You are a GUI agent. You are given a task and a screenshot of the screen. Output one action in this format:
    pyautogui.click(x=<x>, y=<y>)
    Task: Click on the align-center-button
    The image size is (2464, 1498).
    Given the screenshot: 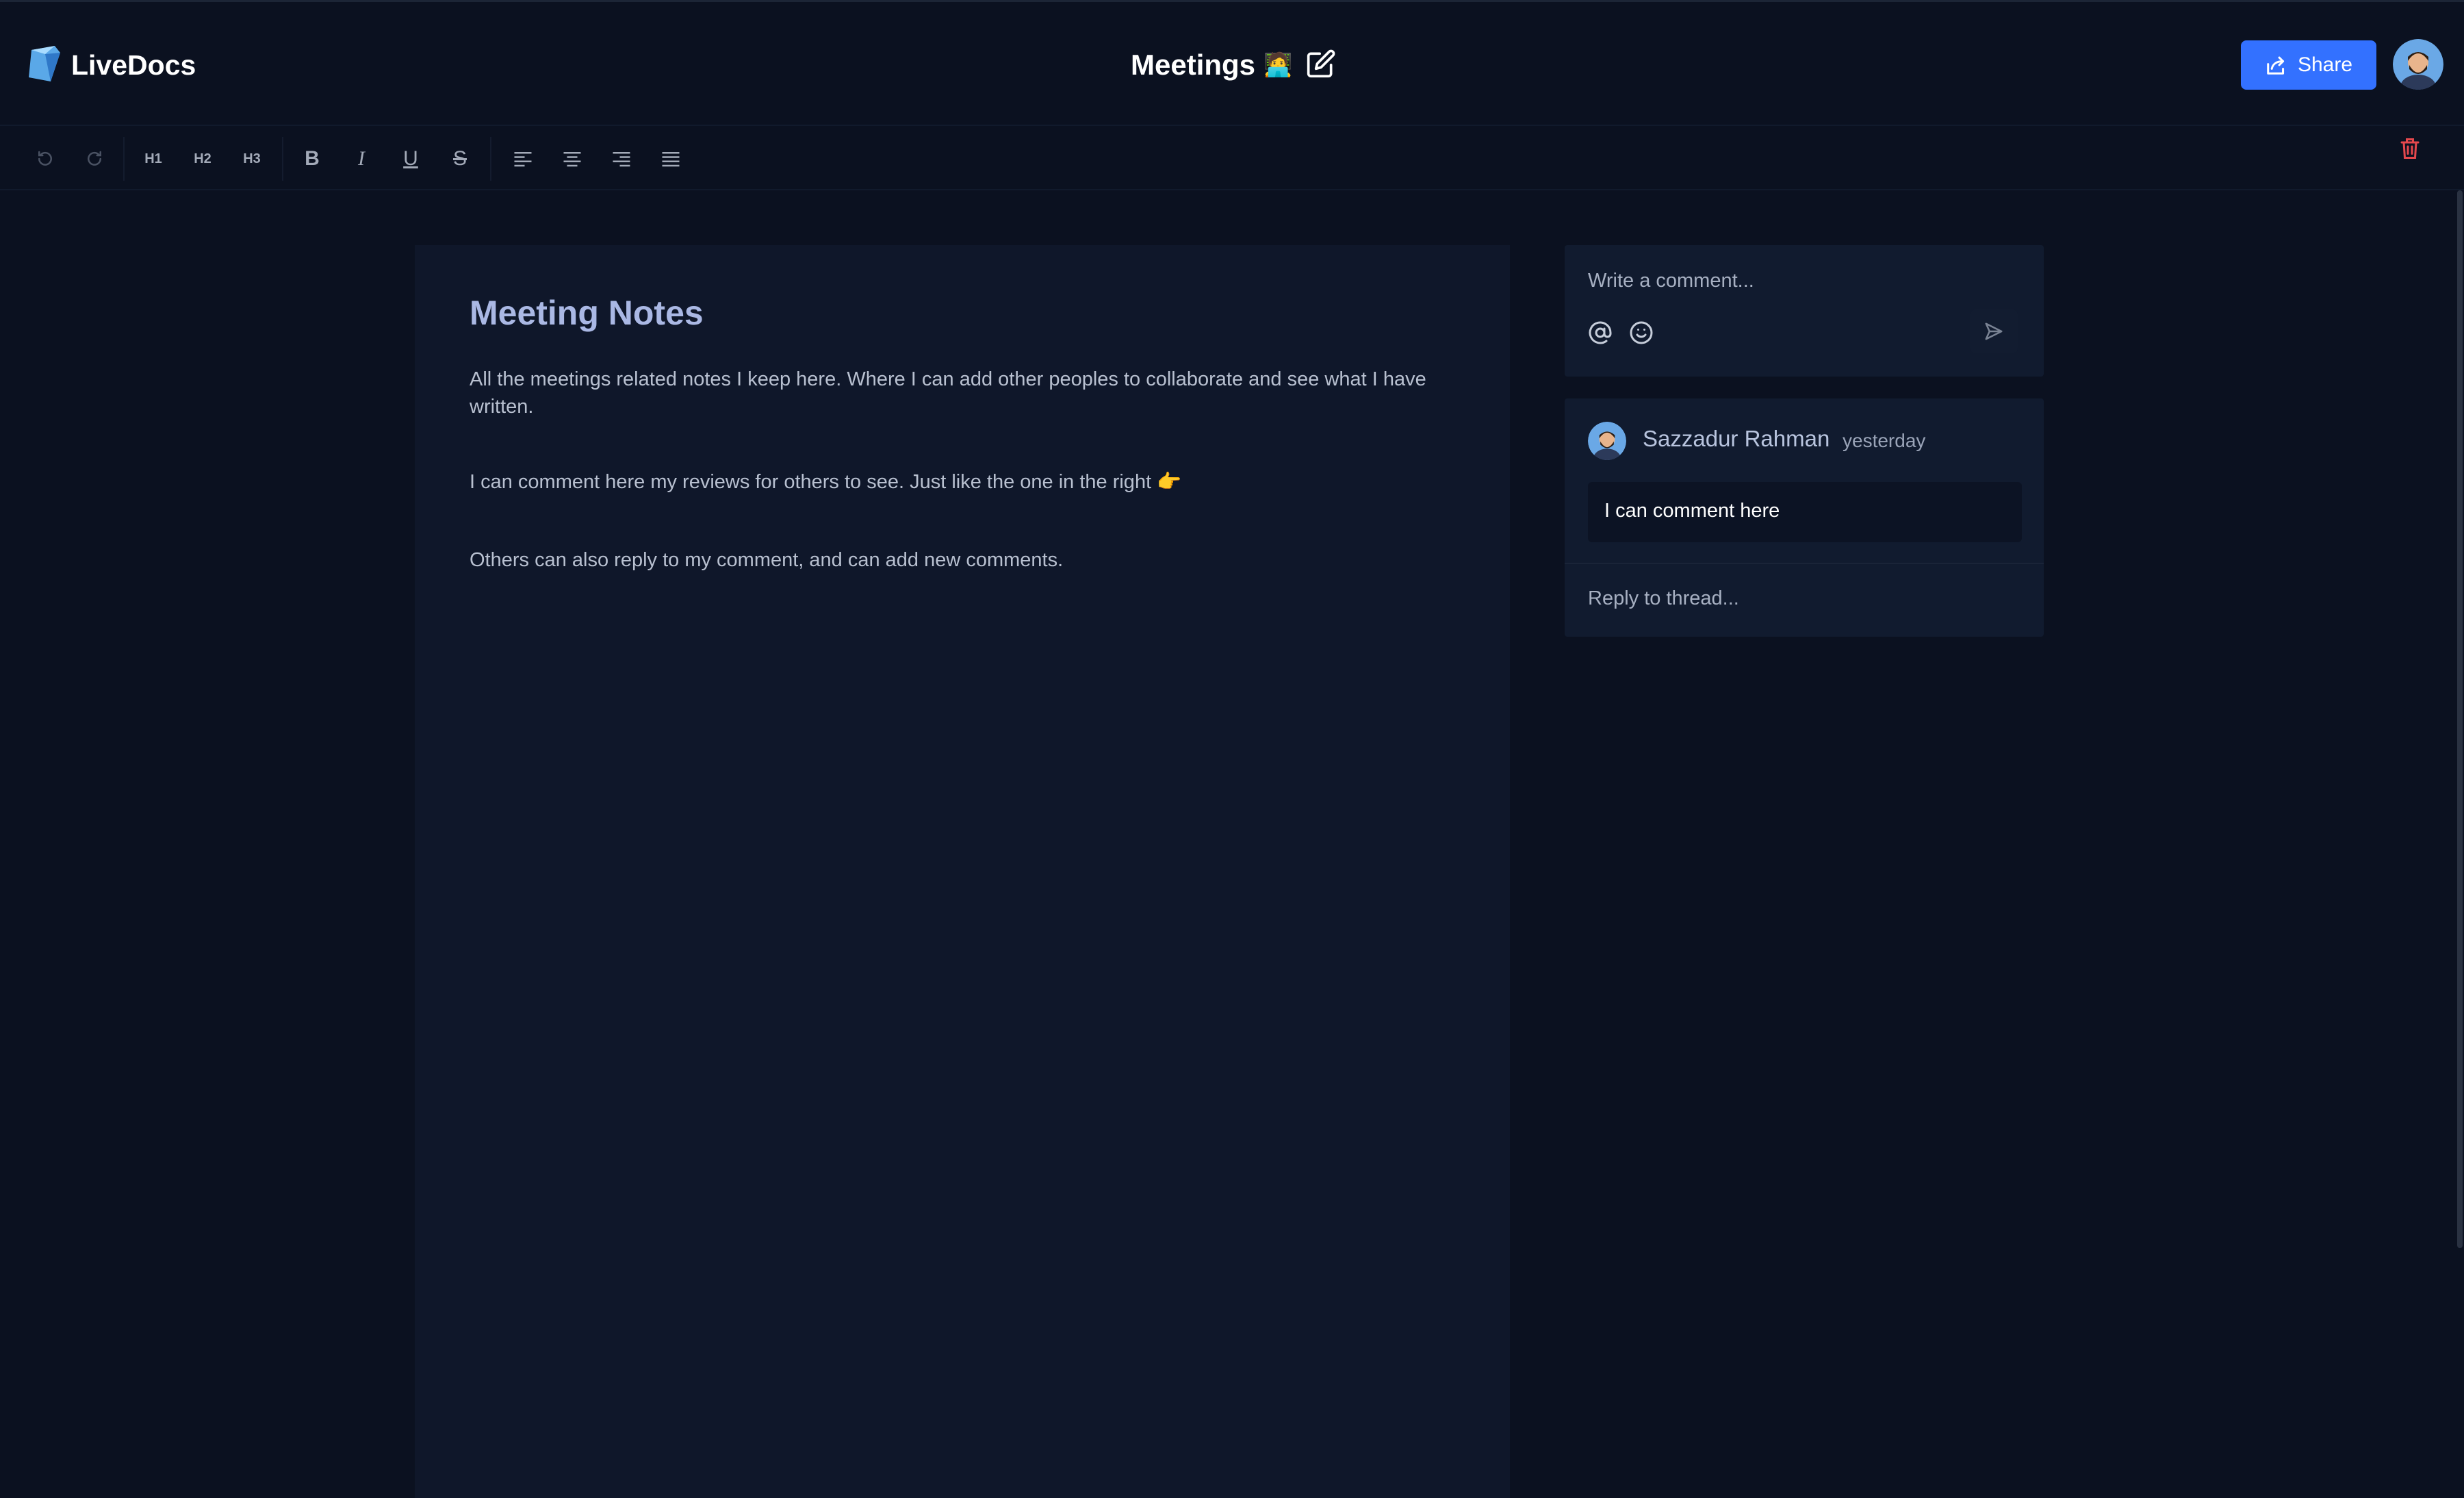 What is the action you would take?
    pyautogui.click(x=572, y=159)
    